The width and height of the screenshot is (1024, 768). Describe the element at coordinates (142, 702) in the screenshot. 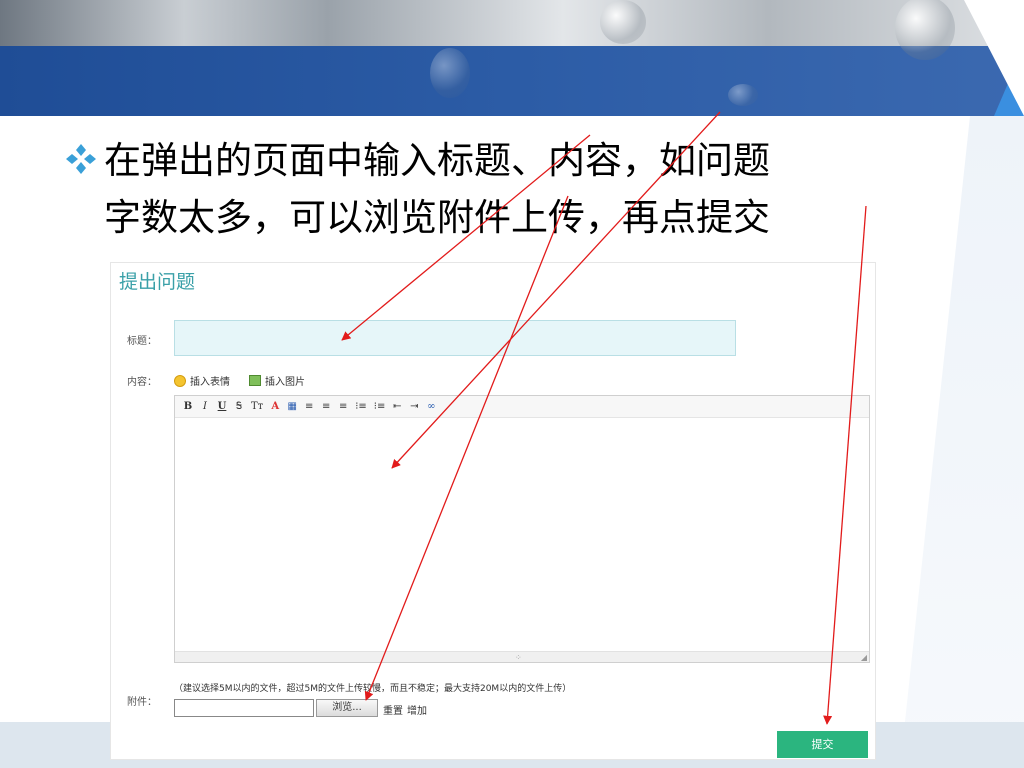

I see `attachment-label: 附件：` at that location.